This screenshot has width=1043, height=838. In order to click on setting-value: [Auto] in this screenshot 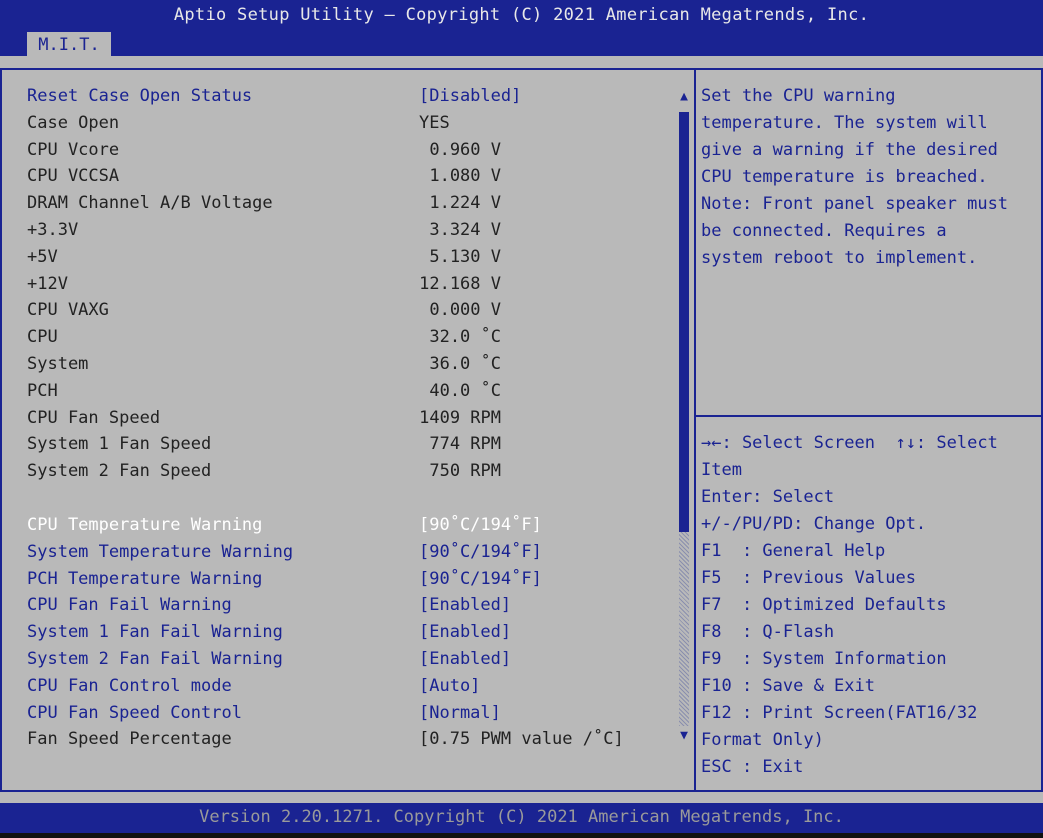, I will do `click(449, 686)`.